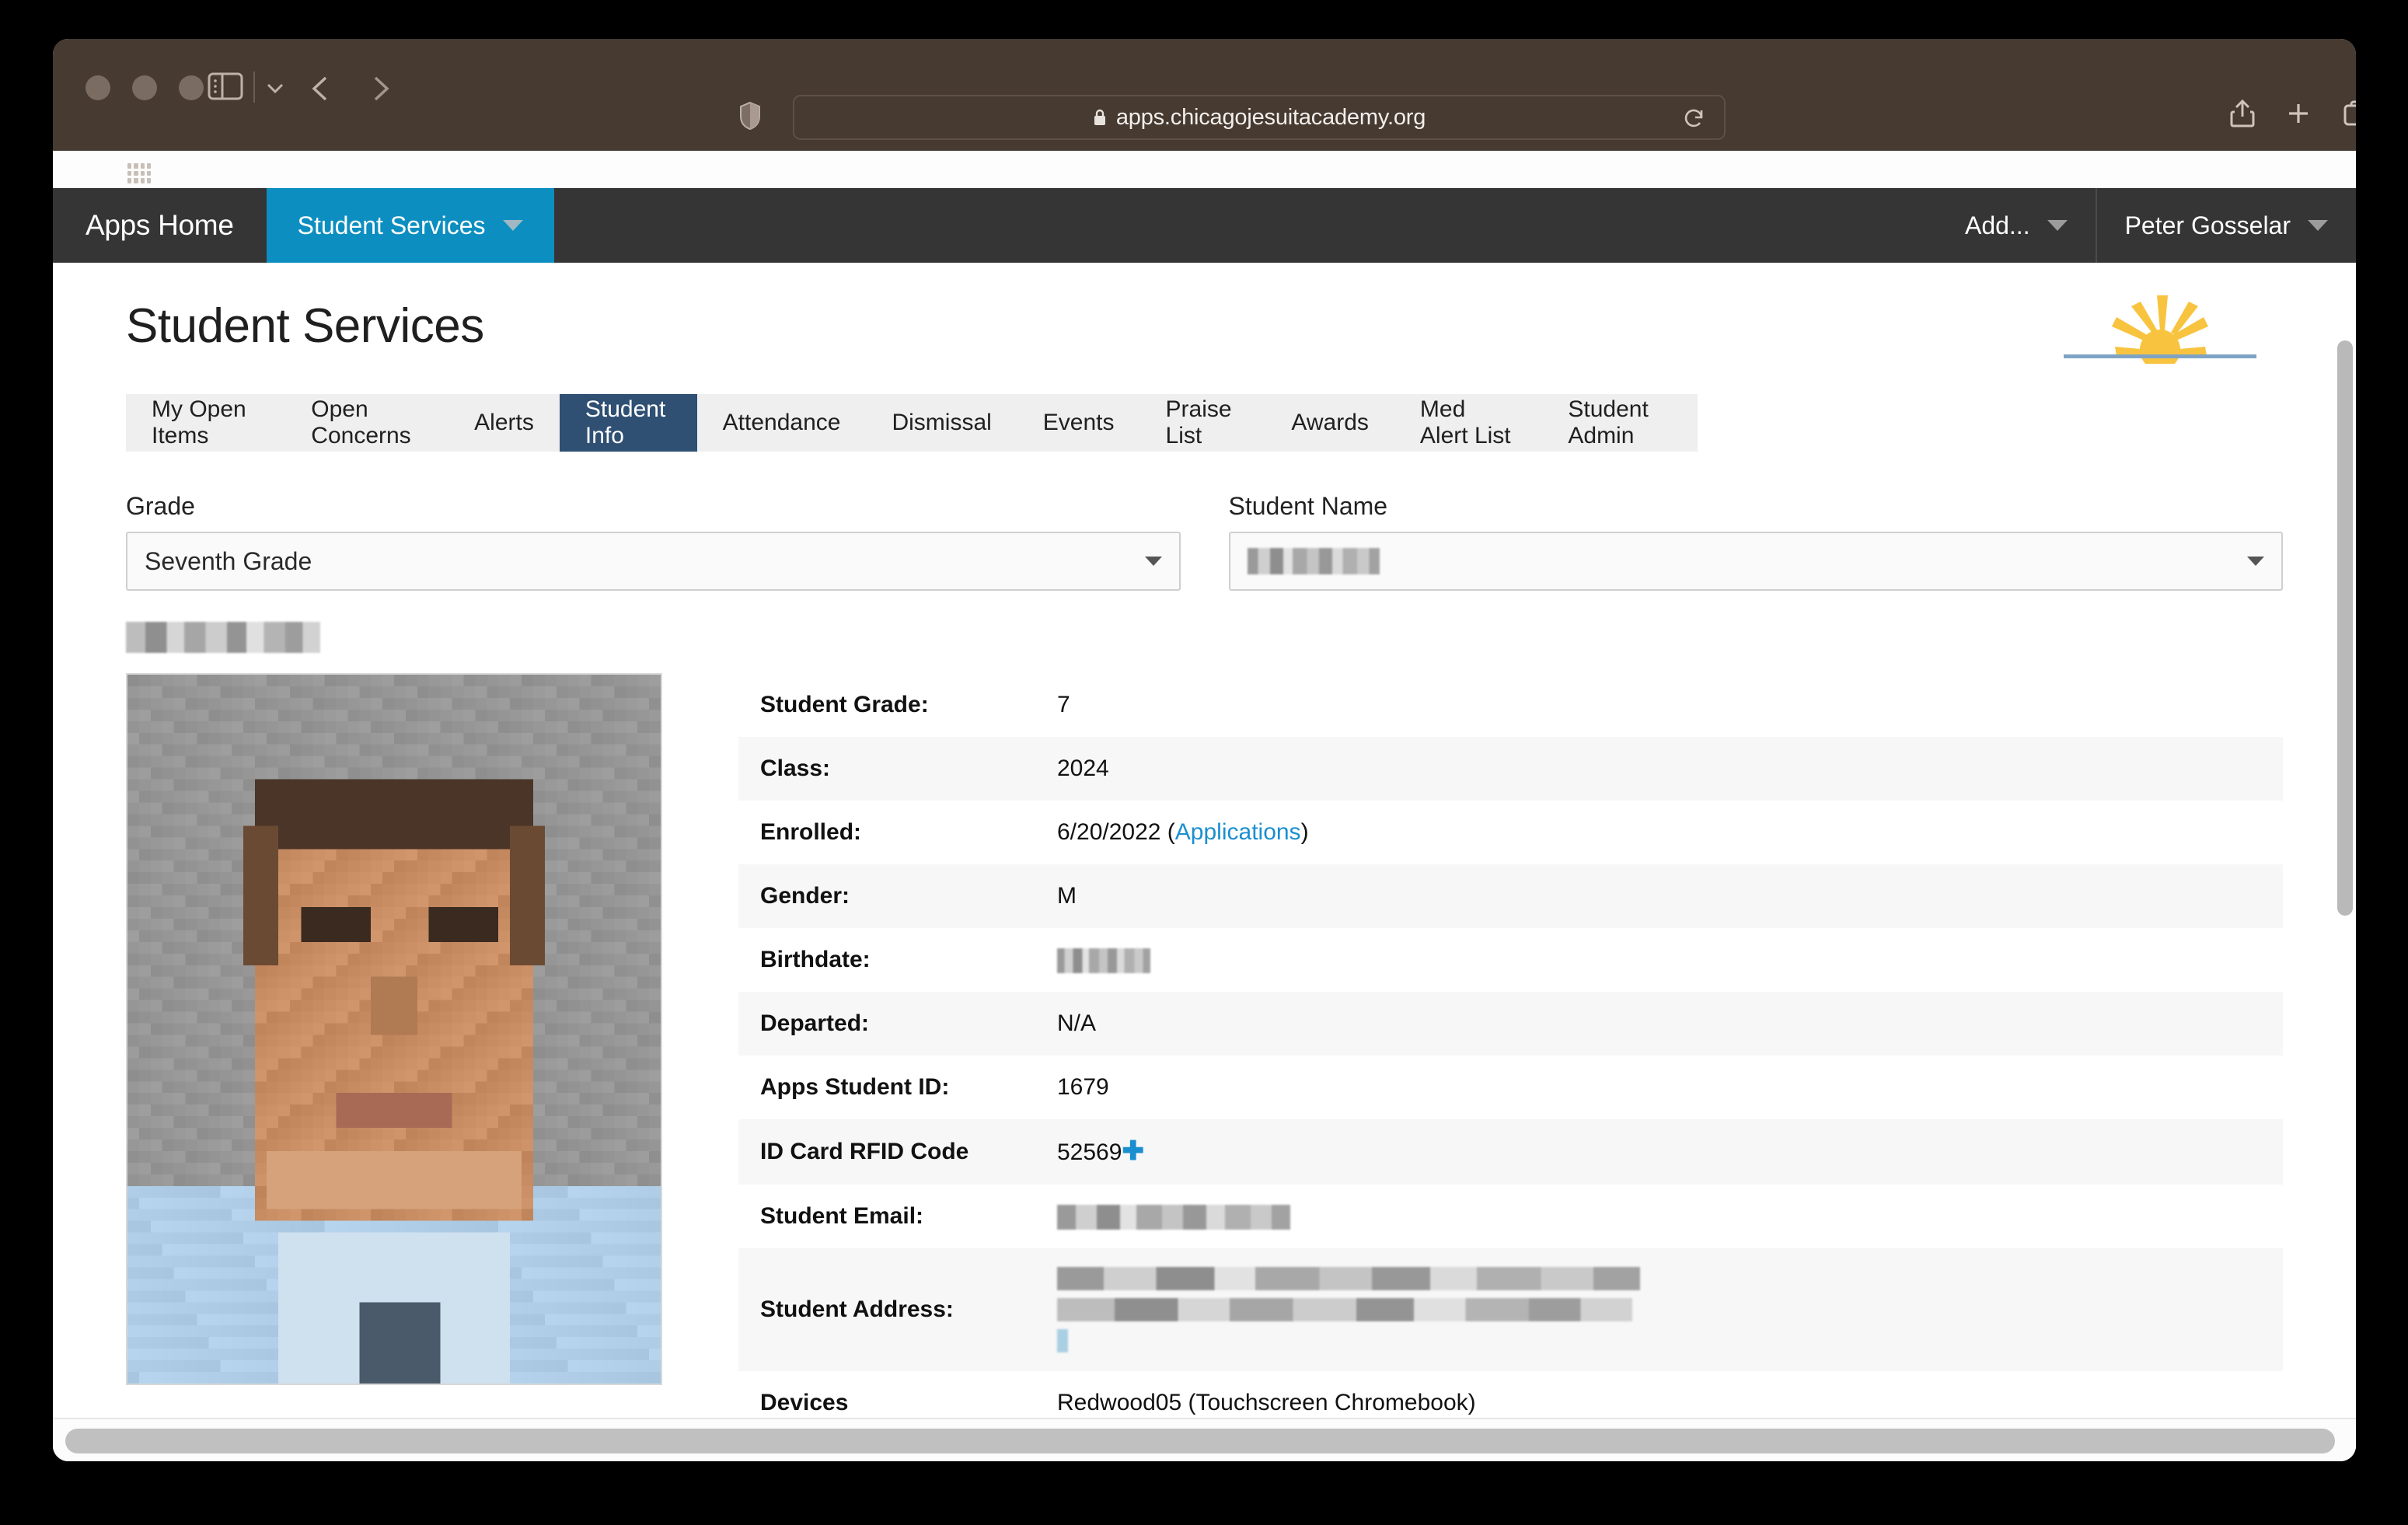  What do you see at coordinates (2298, 113) in the screenshot?
I see `plus-icon` at bounding box center [2298, 113].